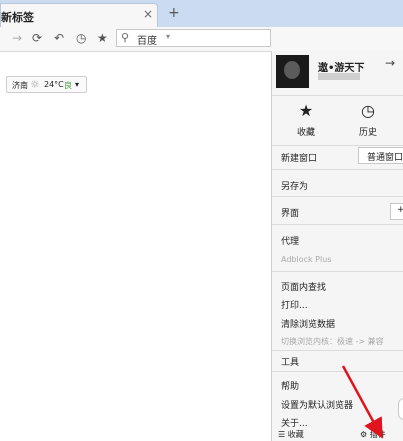 The width and height of the screenshot is (403, 441). What do you see at coordinates (306, 121) in the screenshot?
I see `favorites-button: ★ 收藏` at bounding box center [306, 121].